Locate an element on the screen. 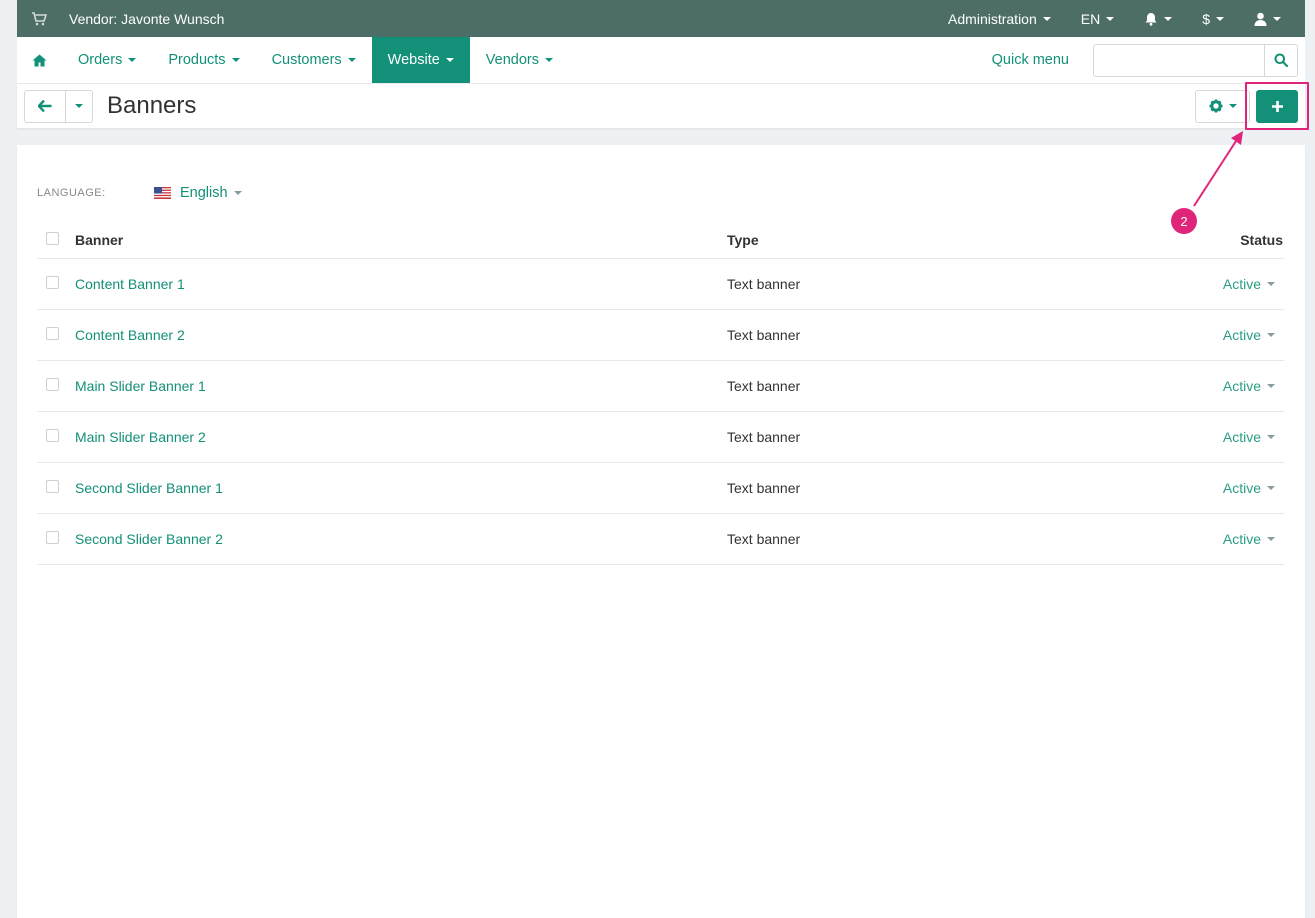 This screenshot has height=918, width=1315. search-button is located at coordinates (1281, 60).